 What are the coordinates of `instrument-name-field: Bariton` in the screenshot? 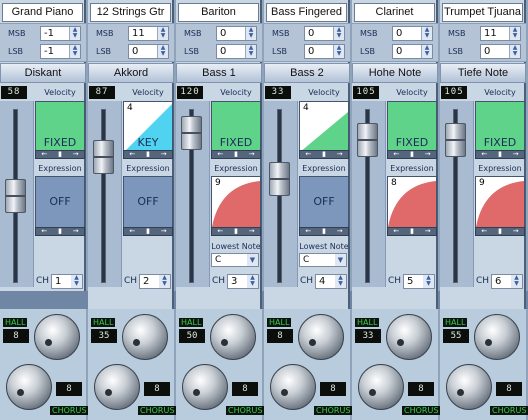 It's located at (218, 12).